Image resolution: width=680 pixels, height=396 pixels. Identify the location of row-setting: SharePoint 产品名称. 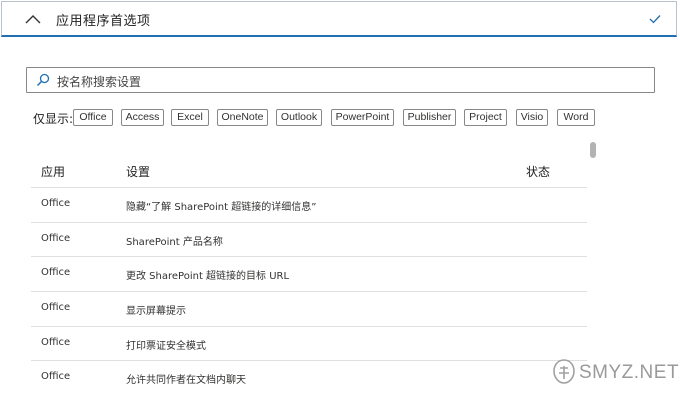
(174, 242).